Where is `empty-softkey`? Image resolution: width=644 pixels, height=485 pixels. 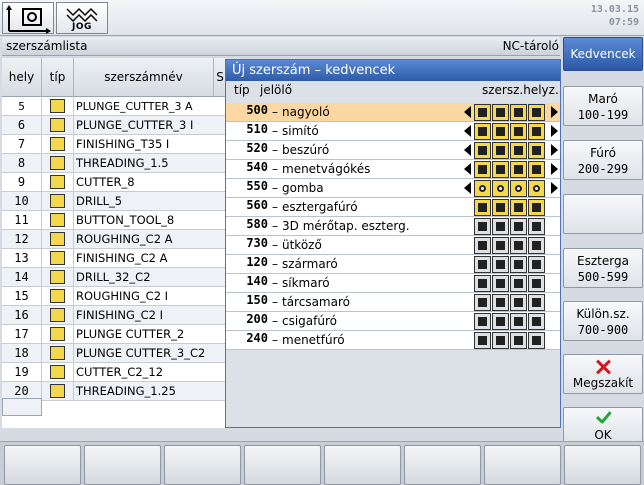
empty-softkey is located at coordinates (603, 214).